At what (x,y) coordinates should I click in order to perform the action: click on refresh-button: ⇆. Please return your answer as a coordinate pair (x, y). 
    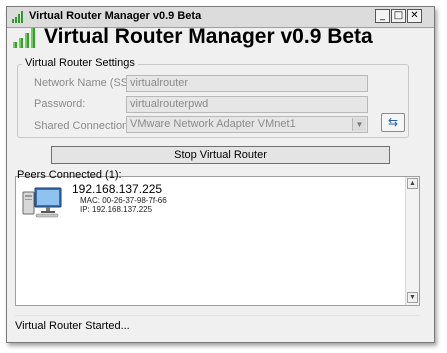
    Looking at the image, I should click on (393, 122).